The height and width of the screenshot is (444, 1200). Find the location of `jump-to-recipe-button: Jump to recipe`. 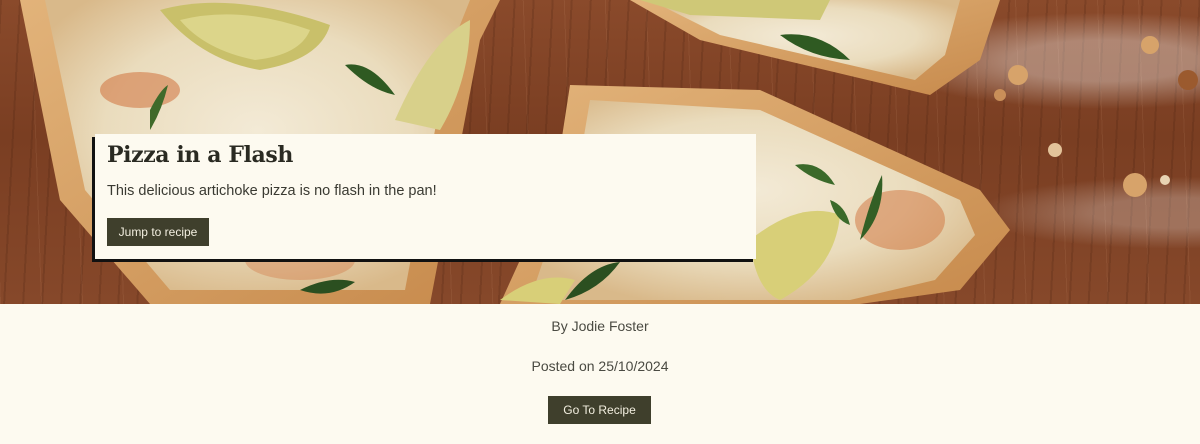

jump-to-recipe-button: Jump to recipe is located at coordinates (158, 232).